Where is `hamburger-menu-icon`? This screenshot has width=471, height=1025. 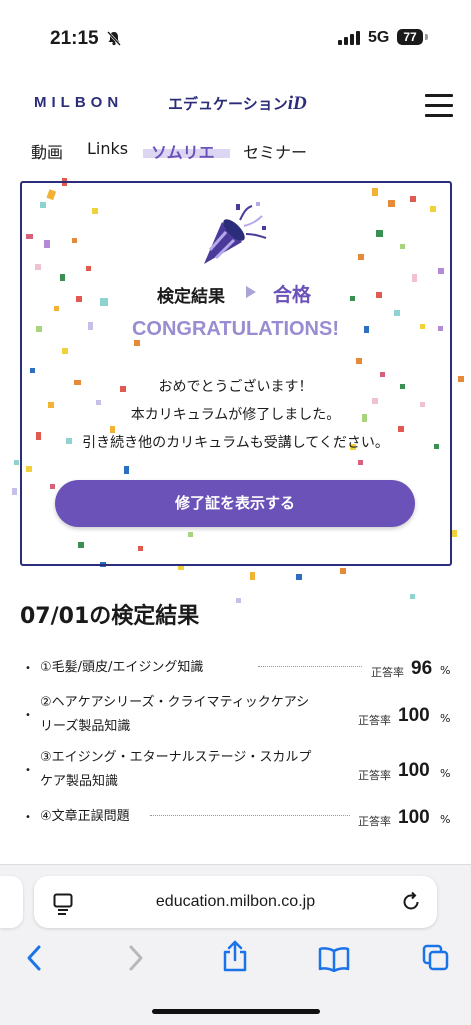
hamburger-menu-icon is located at coordinates (439, 106).